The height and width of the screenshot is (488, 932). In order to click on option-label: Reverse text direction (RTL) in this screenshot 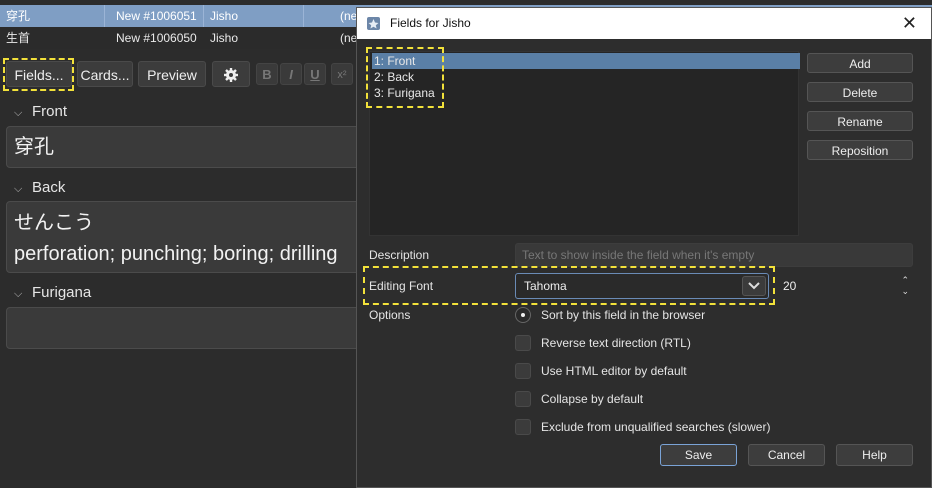, I will do `click(616, 343)`.